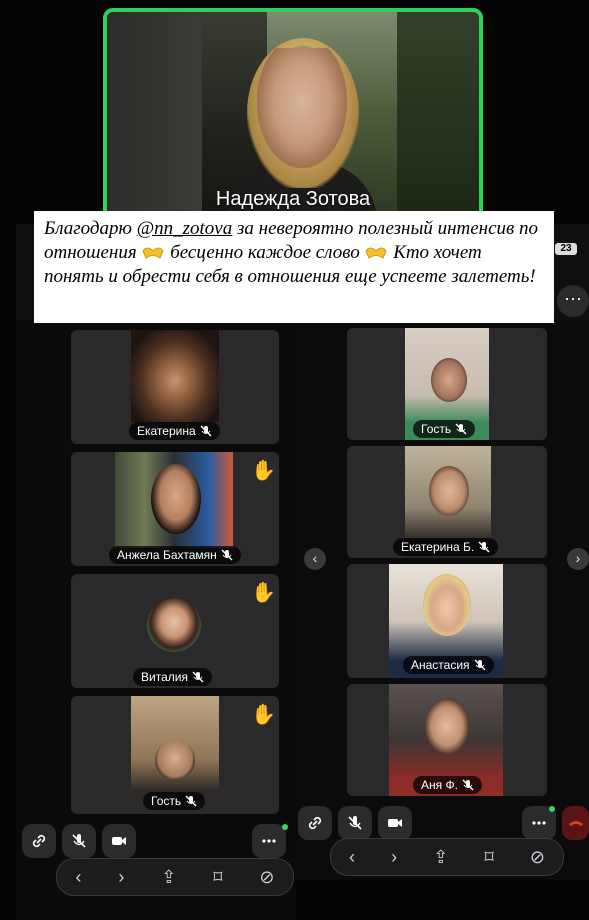  I want to click on hang-up-icon, so click(575, 823).